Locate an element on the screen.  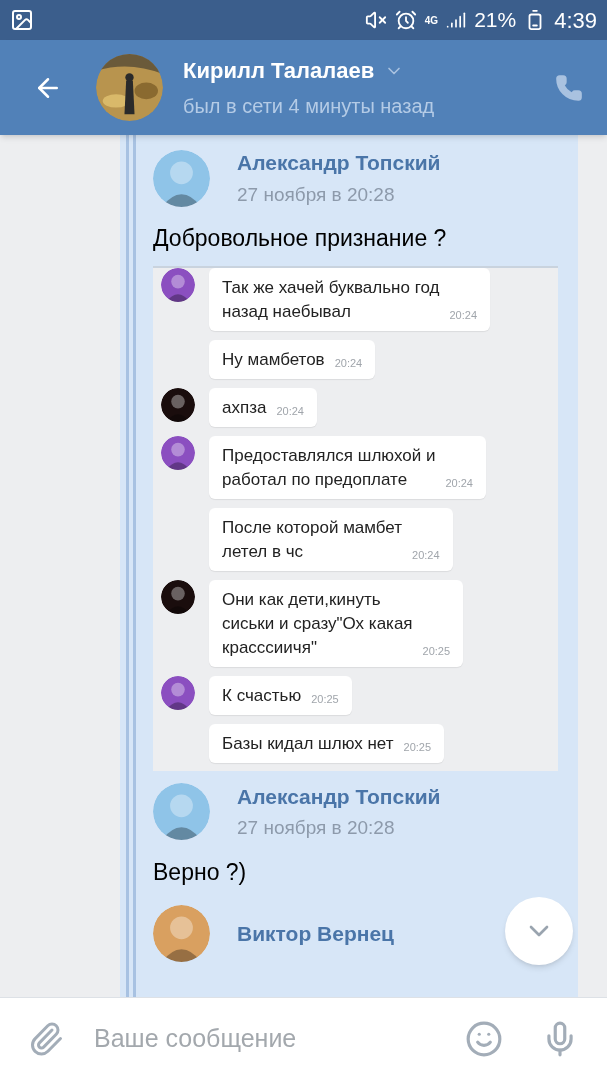
author-name: Виктор Вернец is located at coordinates (316, 933).